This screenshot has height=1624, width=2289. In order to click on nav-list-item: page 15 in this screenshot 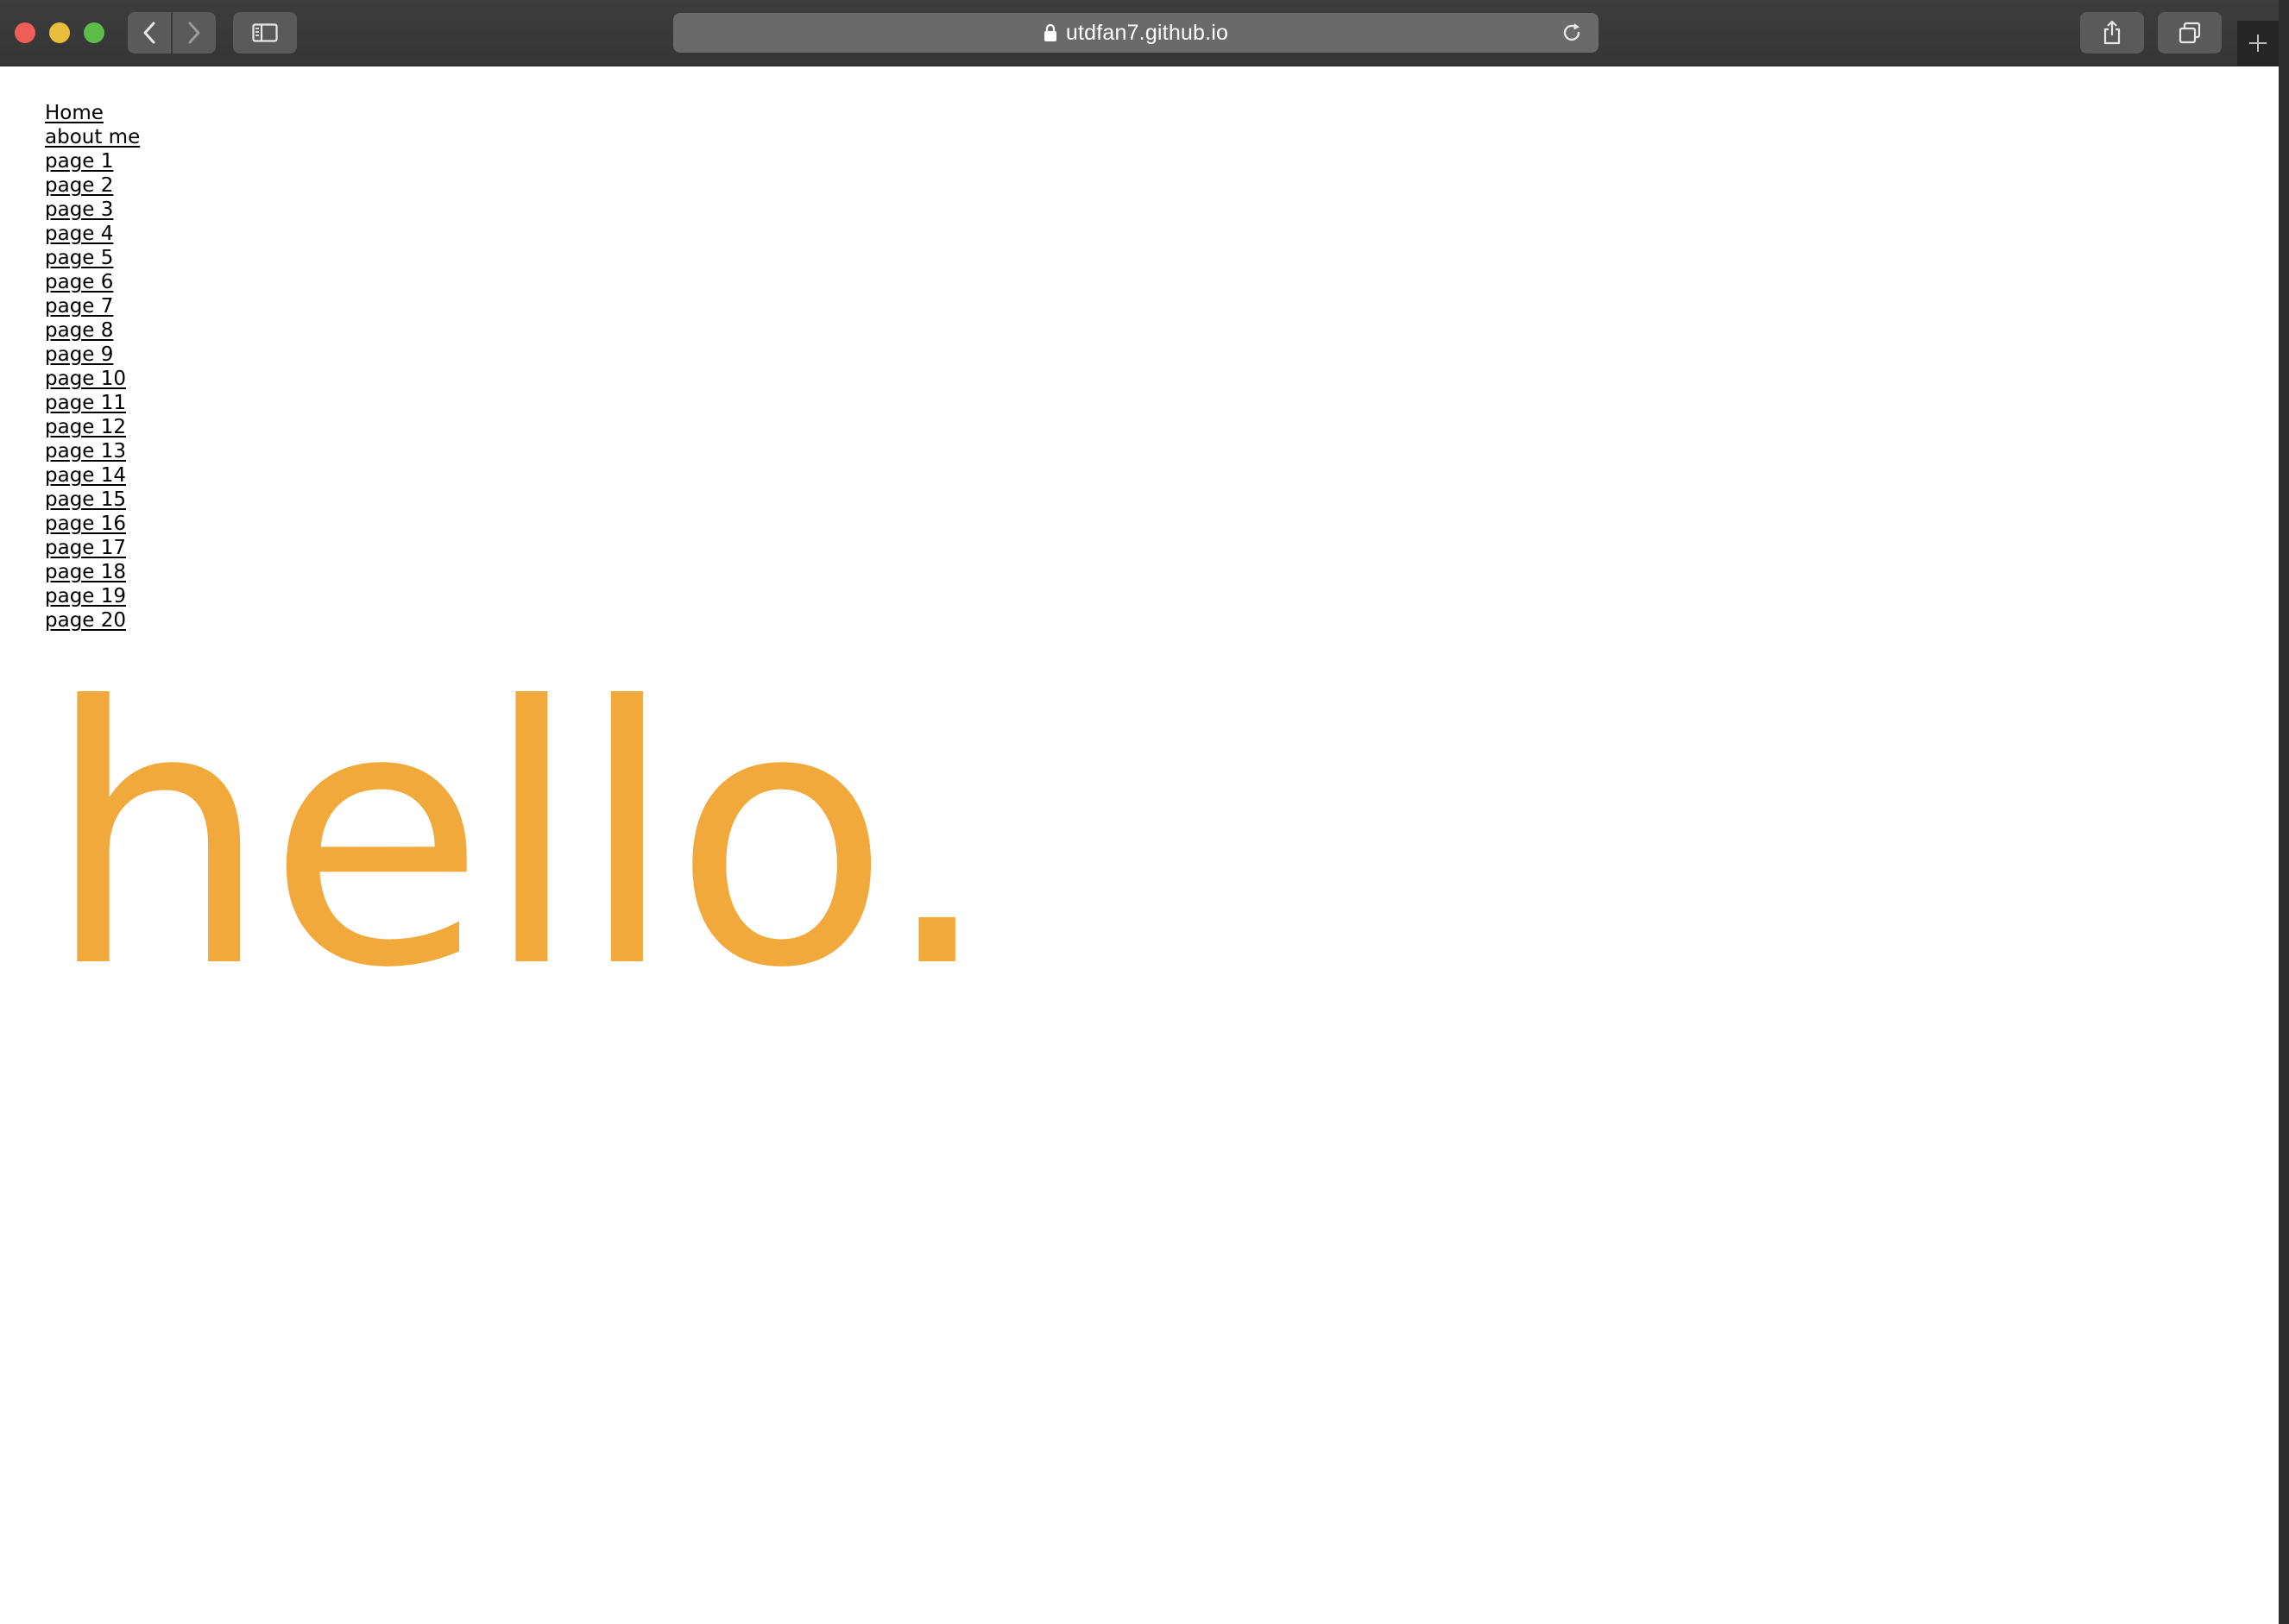, I will do `click(92, 500)`.